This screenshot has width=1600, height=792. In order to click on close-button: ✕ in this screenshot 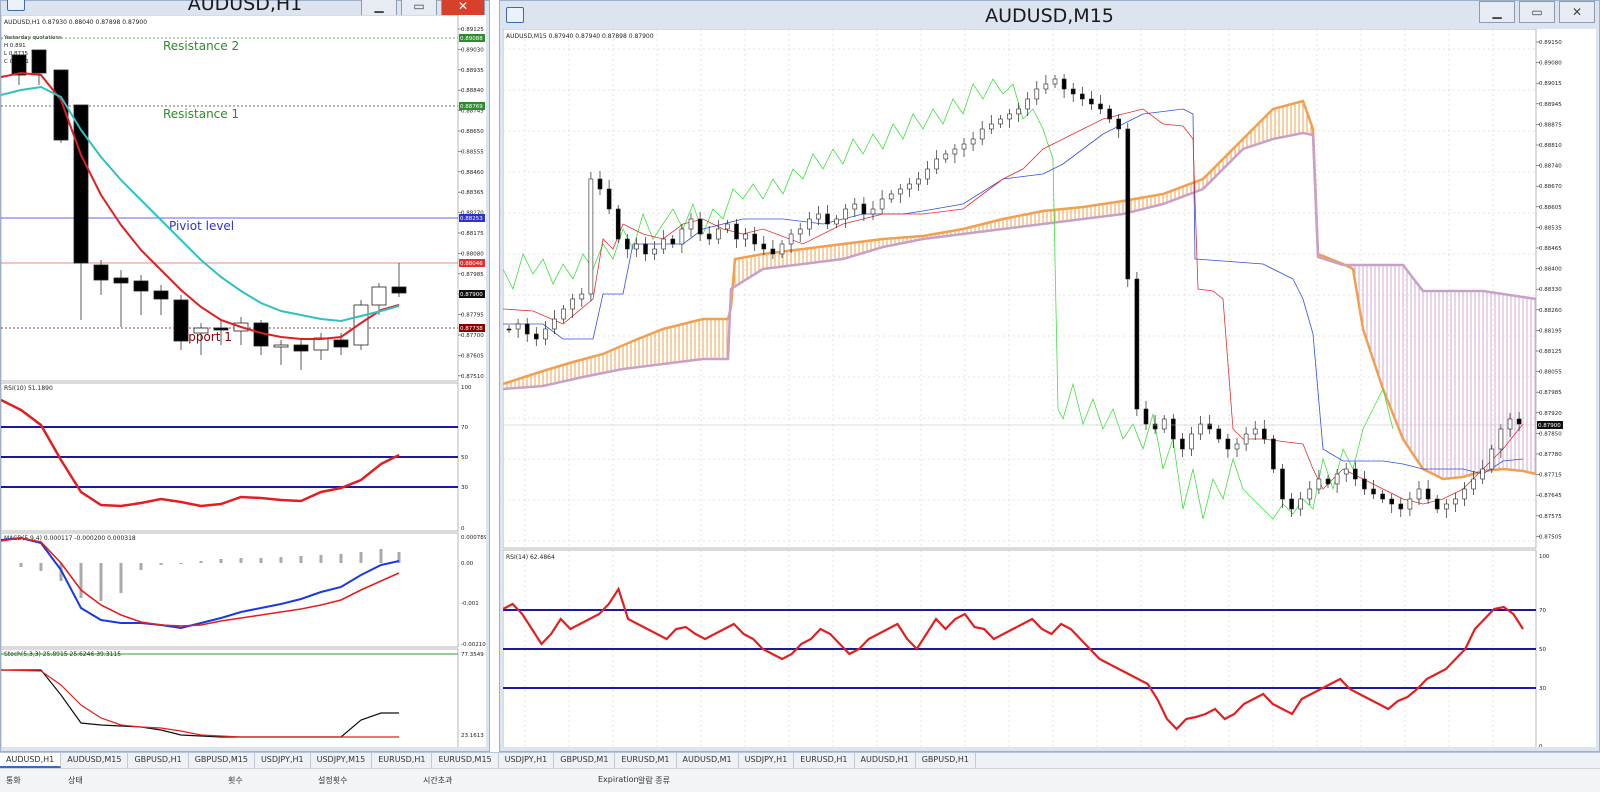, I will do `click(1577, 12)`.